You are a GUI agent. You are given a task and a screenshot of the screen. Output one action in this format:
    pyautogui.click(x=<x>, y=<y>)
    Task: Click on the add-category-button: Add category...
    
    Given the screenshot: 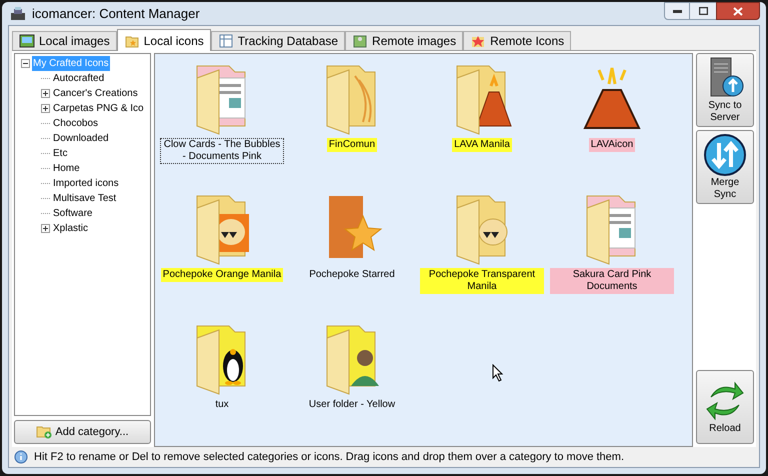 What is the action you would take?
    pyautogui.click(x=82, y=432)
    